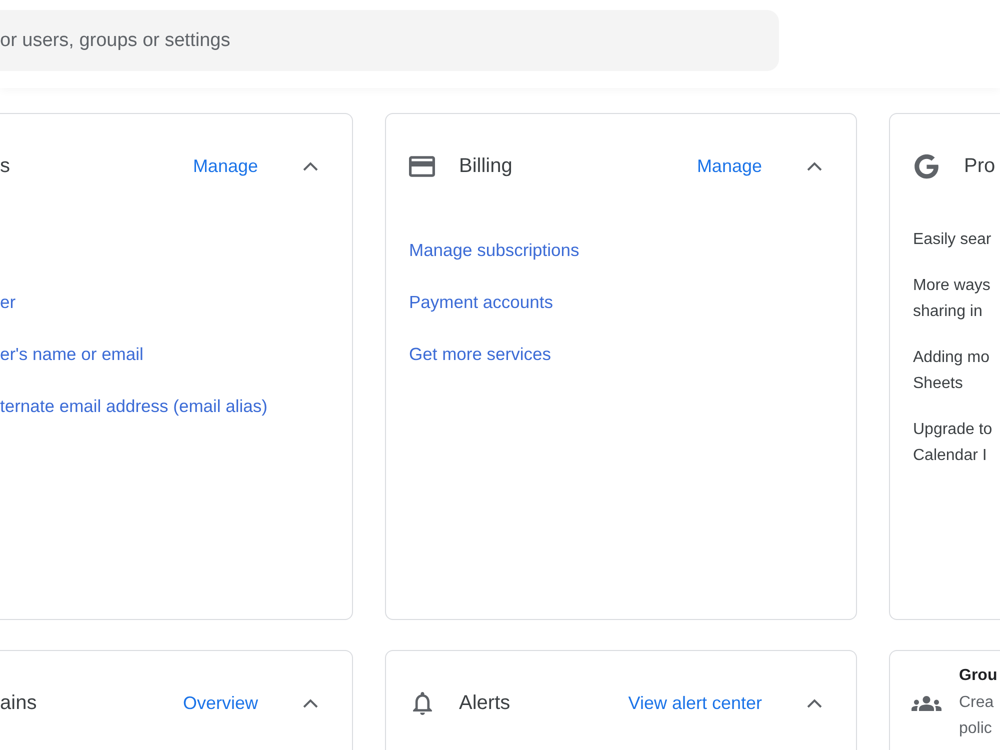  I want to click on card-title: s, so click(5, 166).